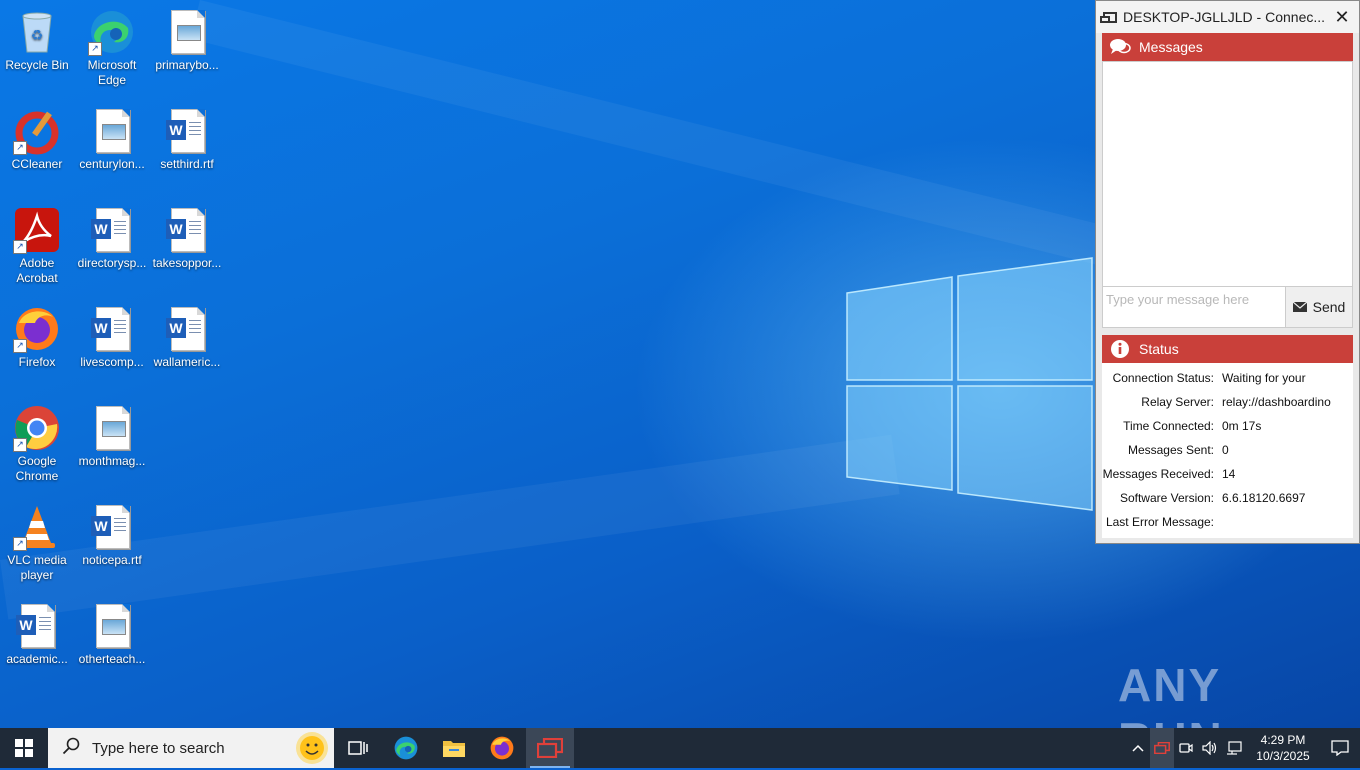 This screenshot has height=770, width=1360. Describe the element at coordinates (1194, 299) in the screenshot. I see `message-input` at that location.